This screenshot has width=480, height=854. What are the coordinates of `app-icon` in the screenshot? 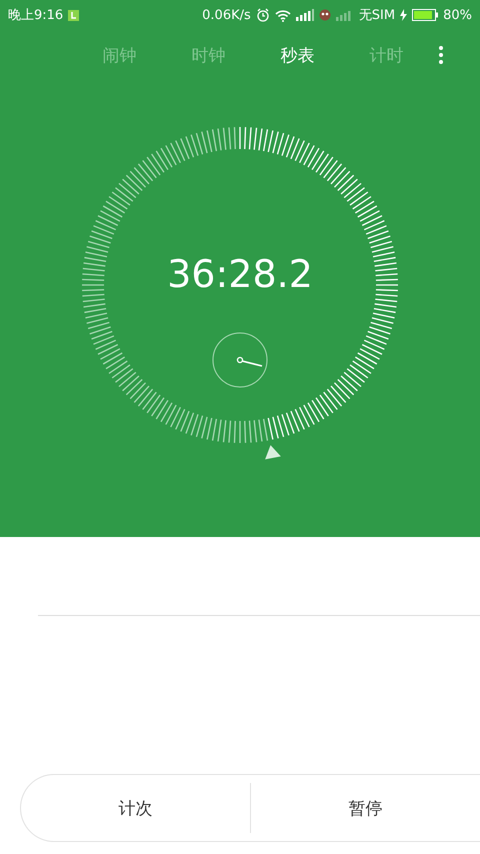 It's located at (324, 15).